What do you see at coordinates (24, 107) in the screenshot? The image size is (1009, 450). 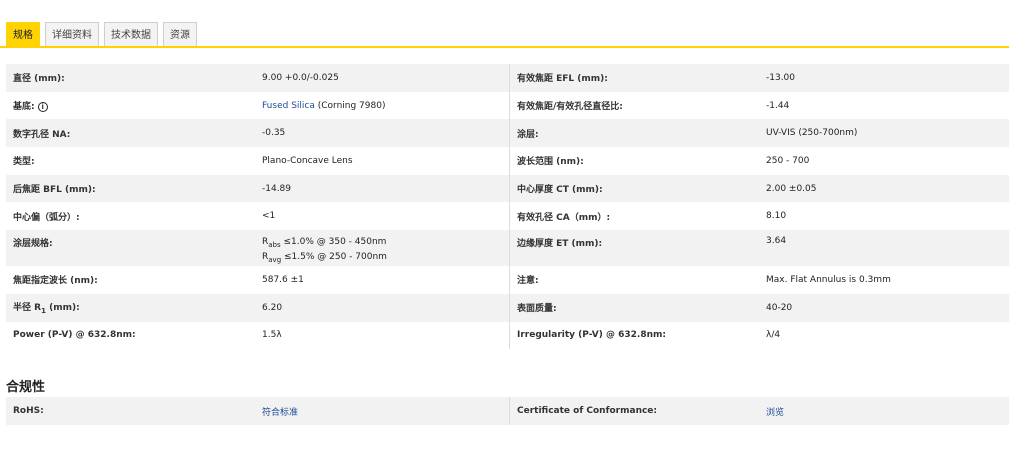 I see `spec-label: 基底:` at bounding box center [24, 107].